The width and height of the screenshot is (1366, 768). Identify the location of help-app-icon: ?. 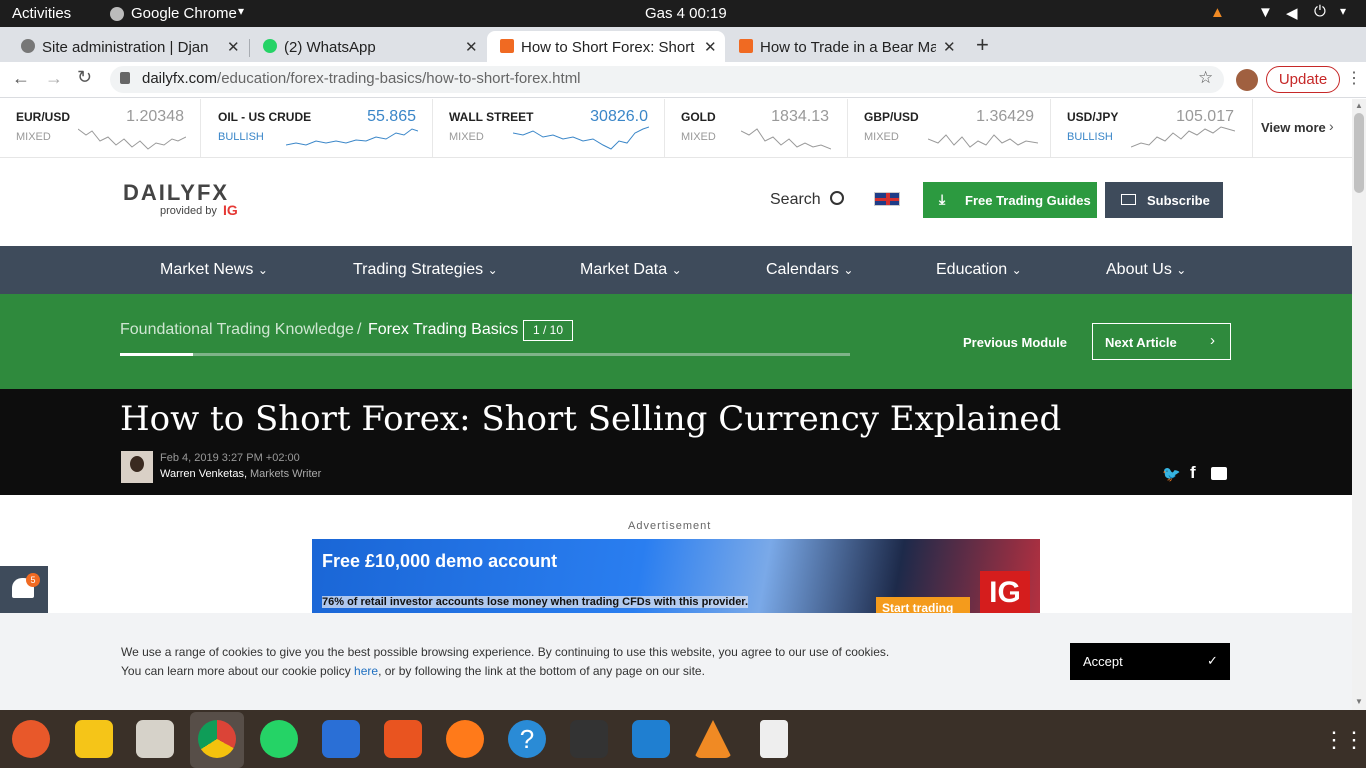
(527, 739).